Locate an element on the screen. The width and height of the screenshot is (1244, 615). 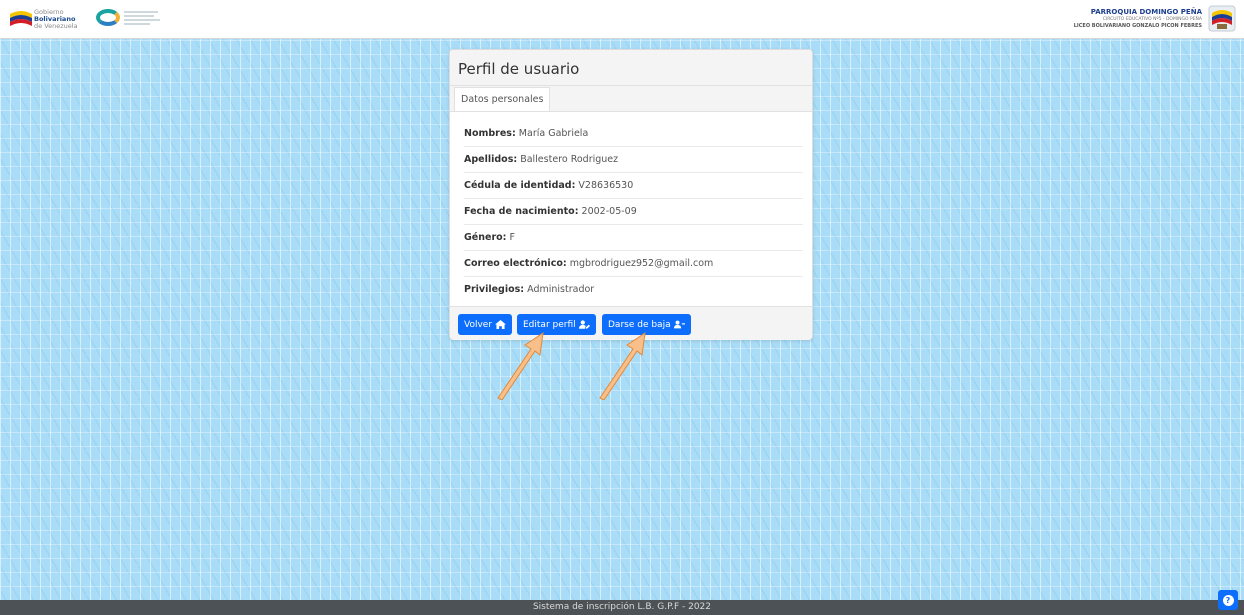
ministry-logo is located at coordinates (131, 20).